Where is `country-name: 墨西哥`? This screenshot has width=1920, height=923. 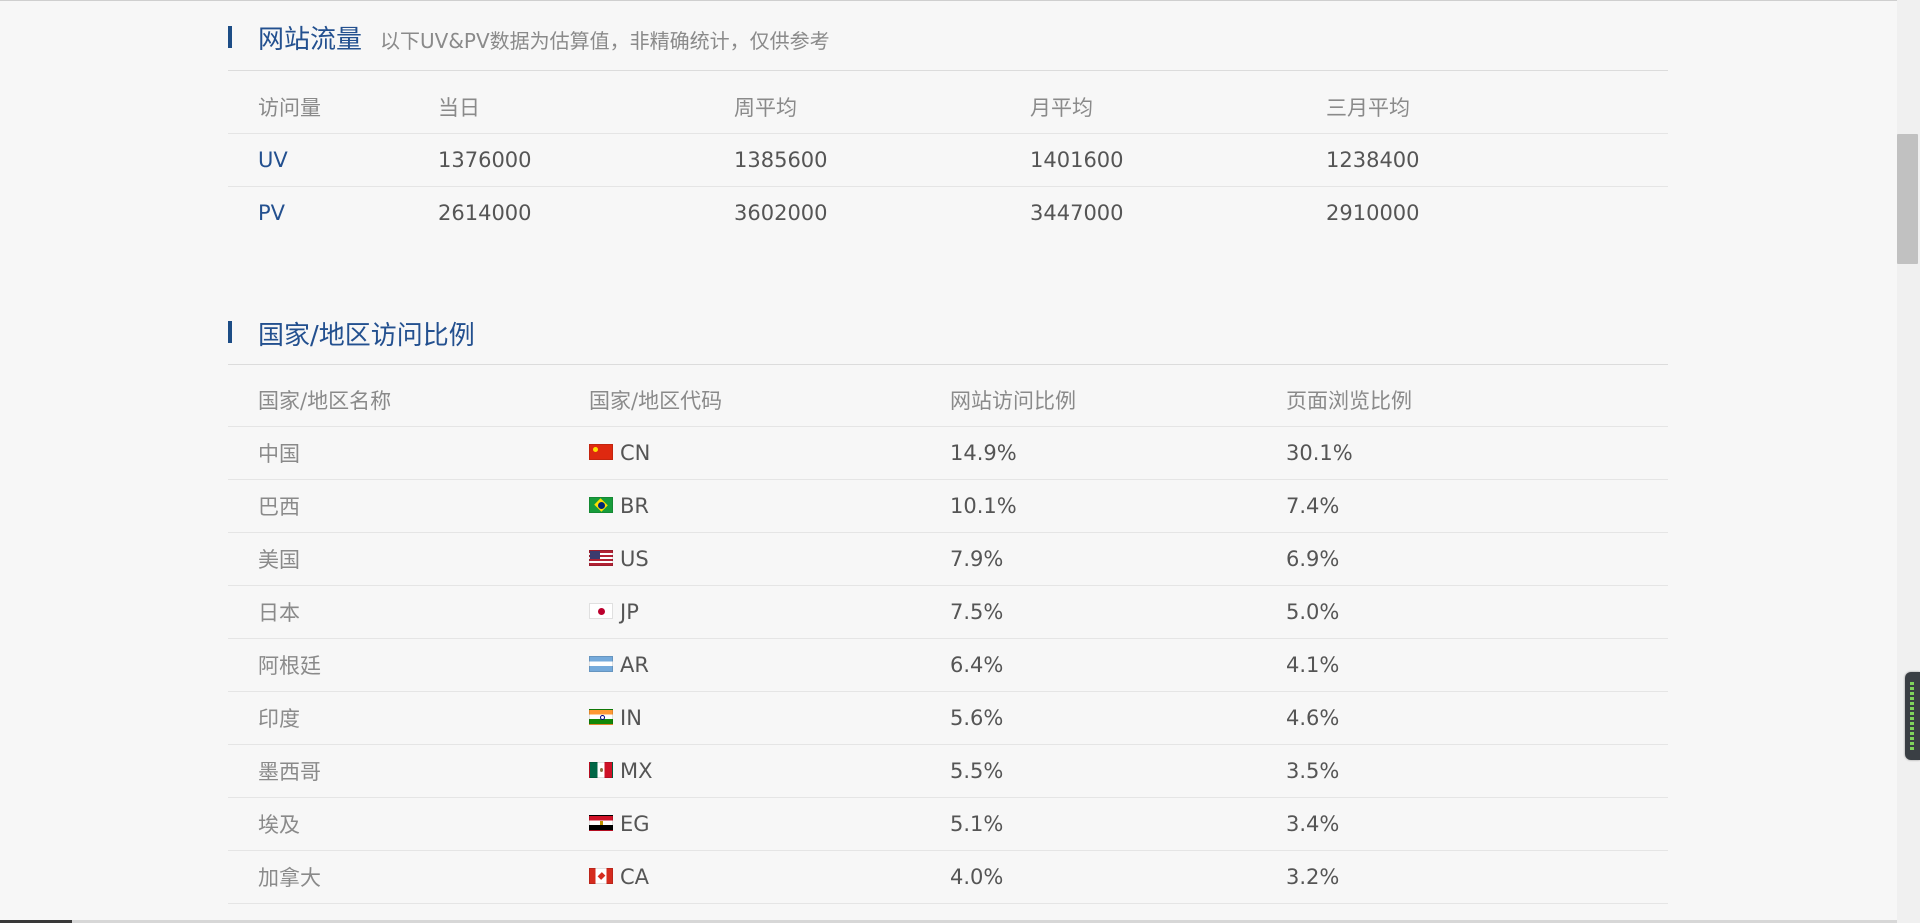 country-name: 墨西哥 is located at coordinates (408, 771).